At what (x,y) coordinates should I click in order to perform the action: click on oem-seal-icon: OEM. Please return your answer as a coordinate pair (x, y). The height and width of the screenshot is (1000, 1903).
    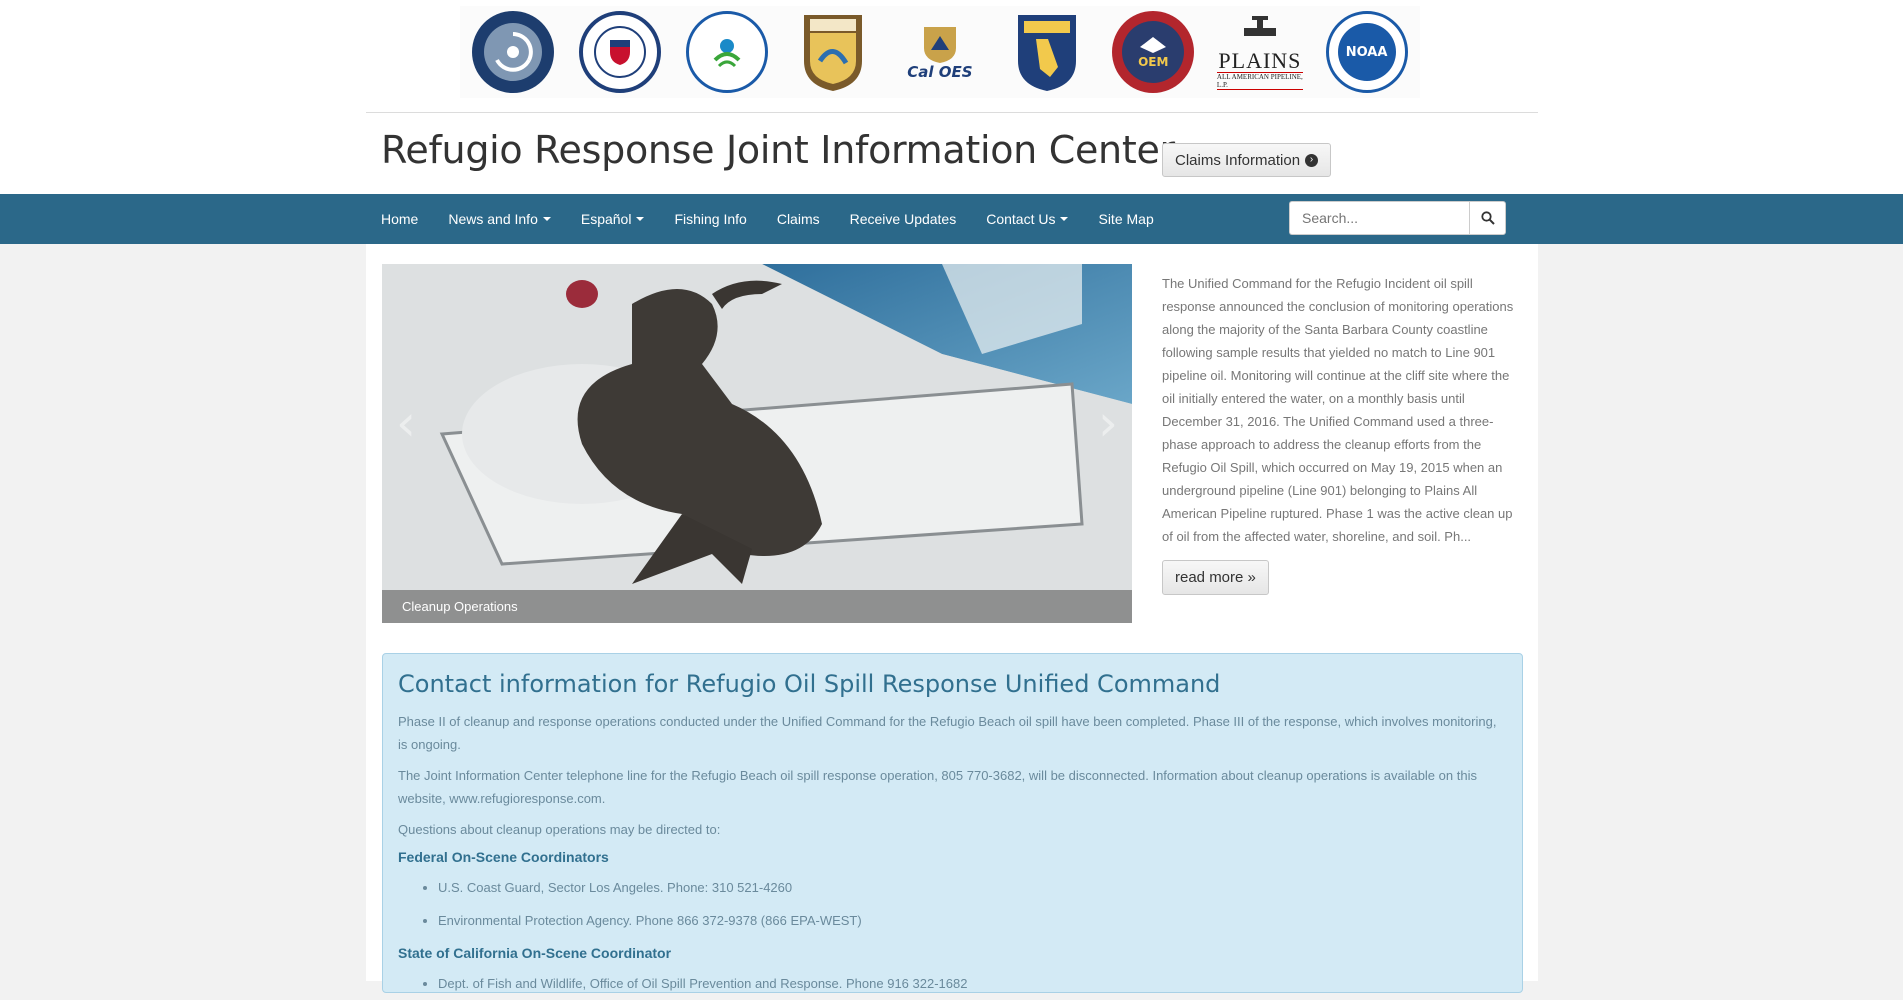
    Looking at the image, I should click on (1153, 52).